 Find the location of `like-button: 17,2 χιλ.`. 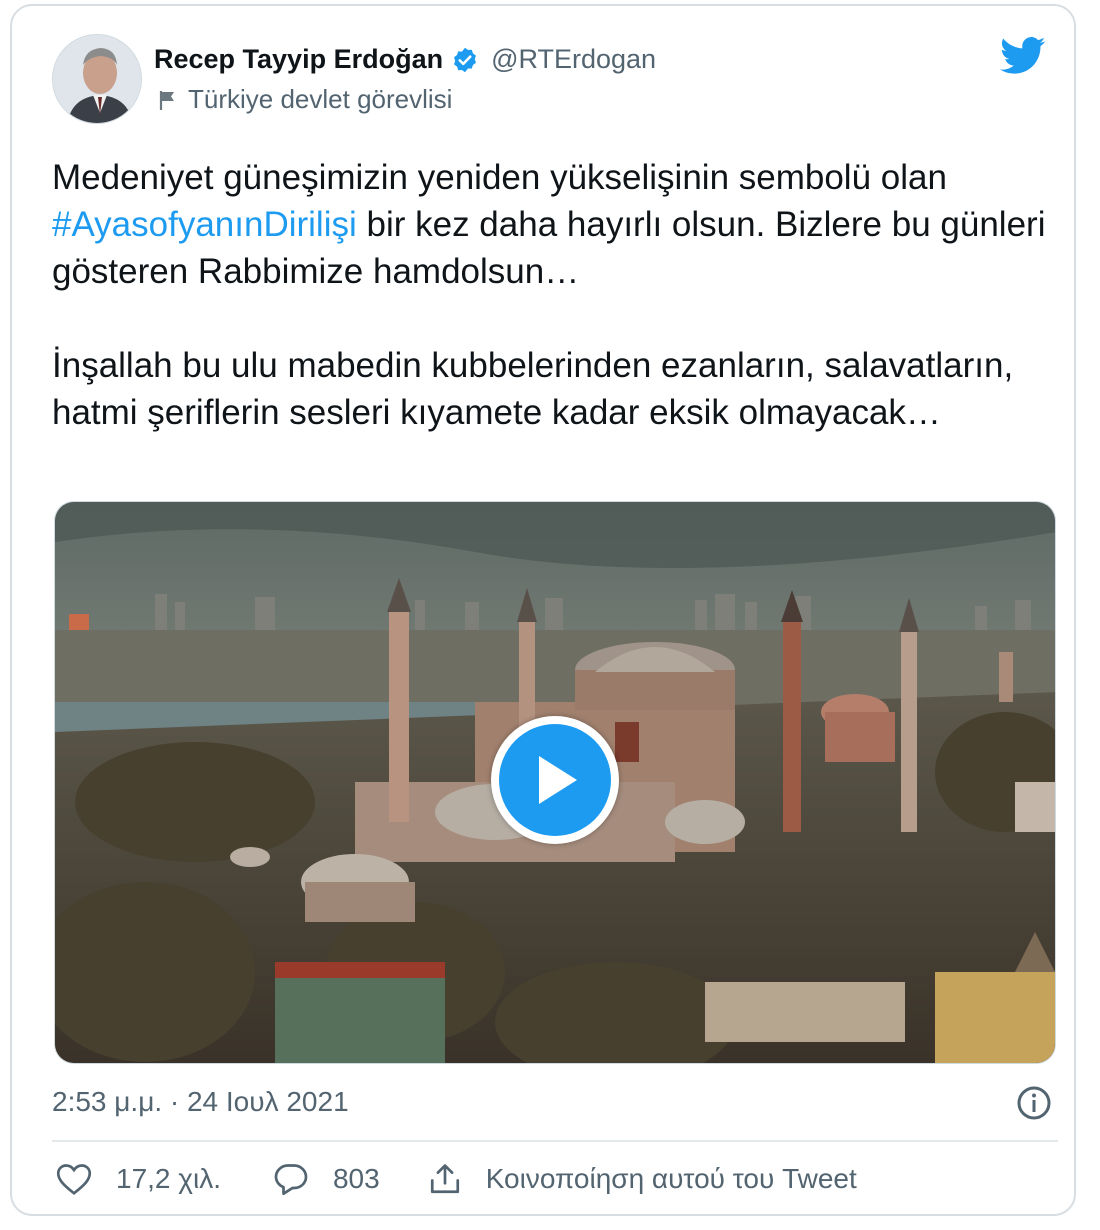

like-button: 17,2 χιλ. is located at coordinates (138, 1179).